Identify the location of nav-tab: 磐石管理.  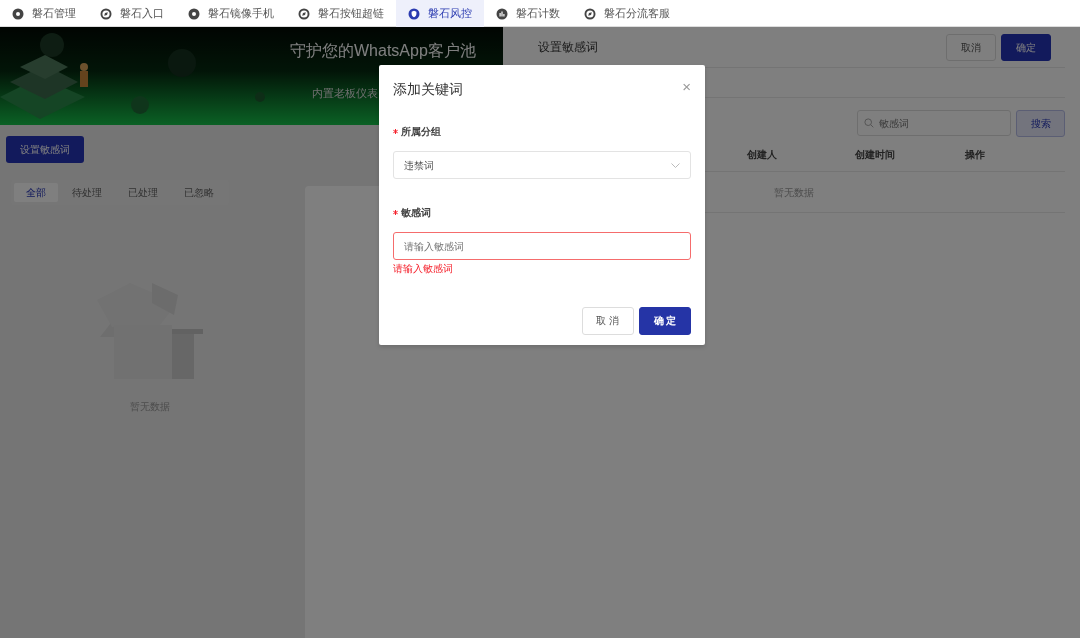
(44, 13).